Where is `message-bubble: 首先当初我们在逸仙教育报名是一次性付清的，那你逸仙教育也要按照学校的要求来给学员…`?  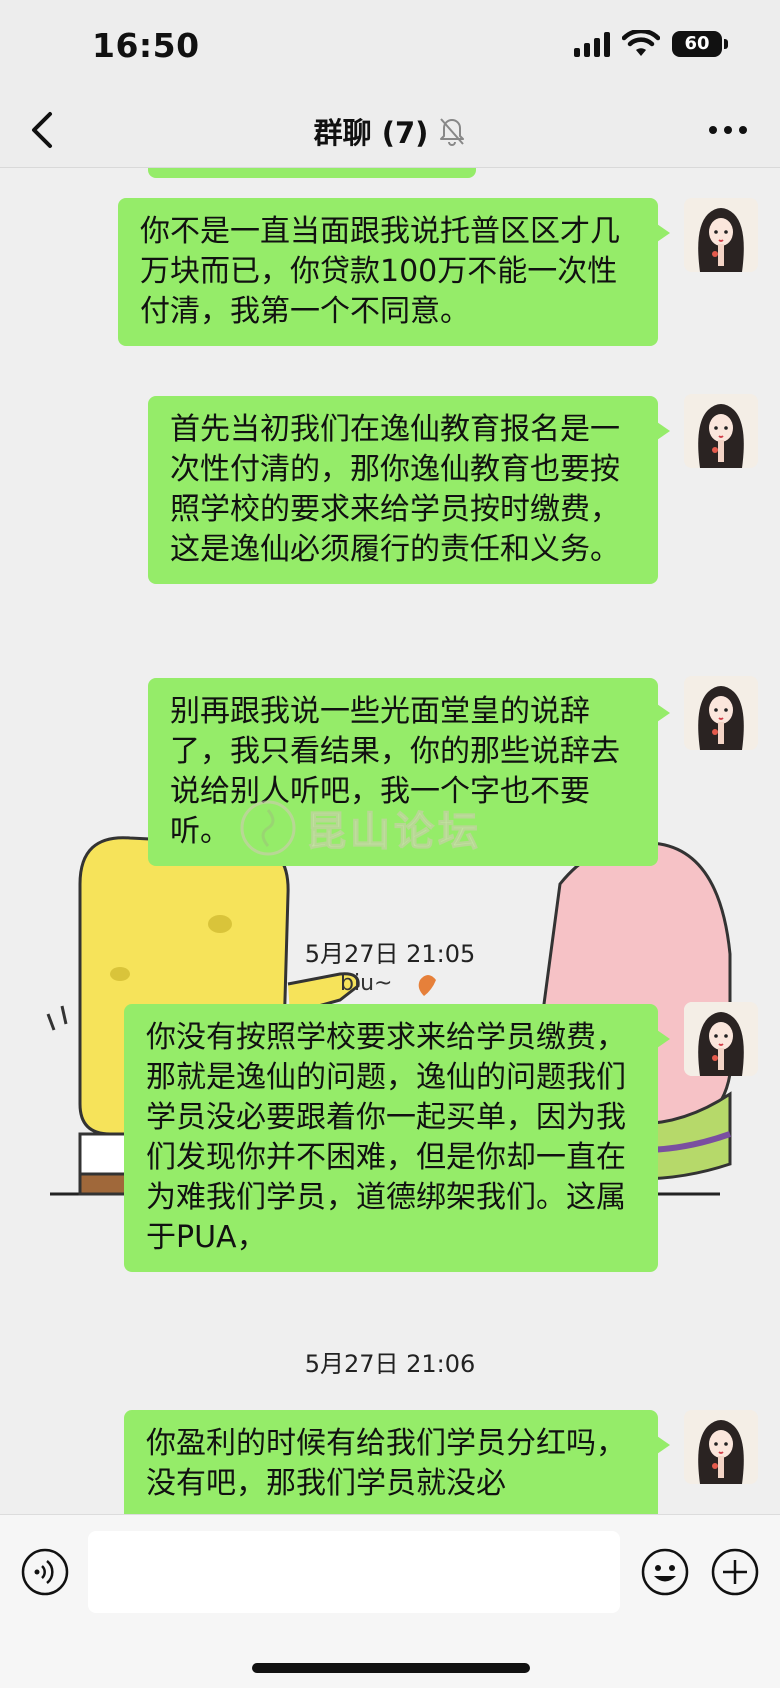
message-bubble: 首先当初我们在逸仙教育报名是一次性付清的，那你逸仙教育也要按照学校的要求来给学员… is located at coordinates (409, 490).